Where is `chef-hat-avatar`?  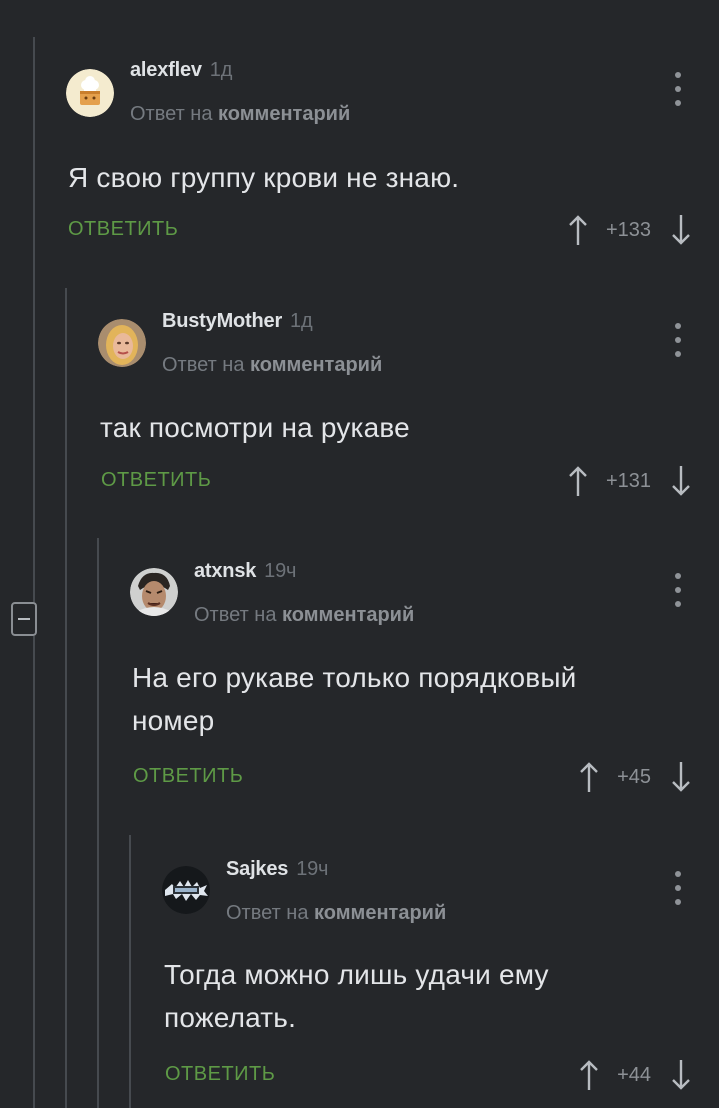 chef-hat-avatar is located at coordinates (90, 93).